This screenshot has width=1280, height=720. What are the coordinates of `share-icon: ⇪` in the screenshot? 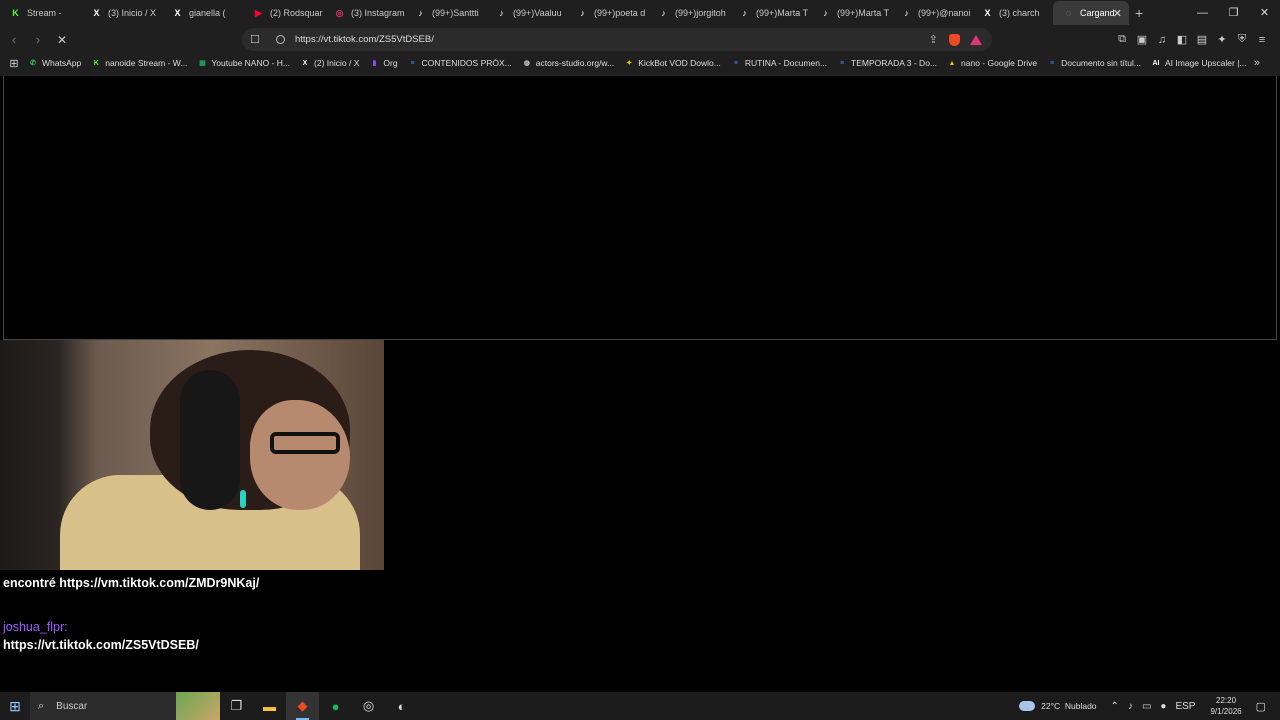 It's located at (933, 39).